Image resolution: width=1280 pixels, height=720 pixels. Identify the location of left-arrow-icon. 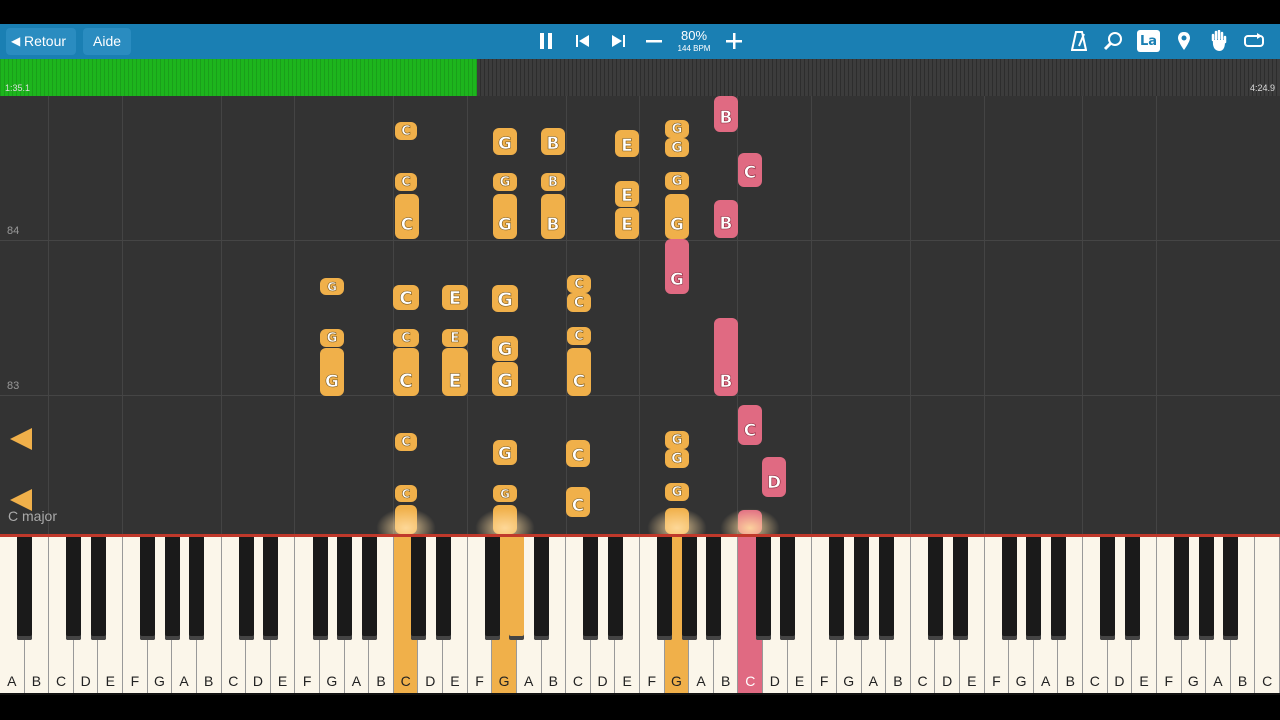
(21, 439).